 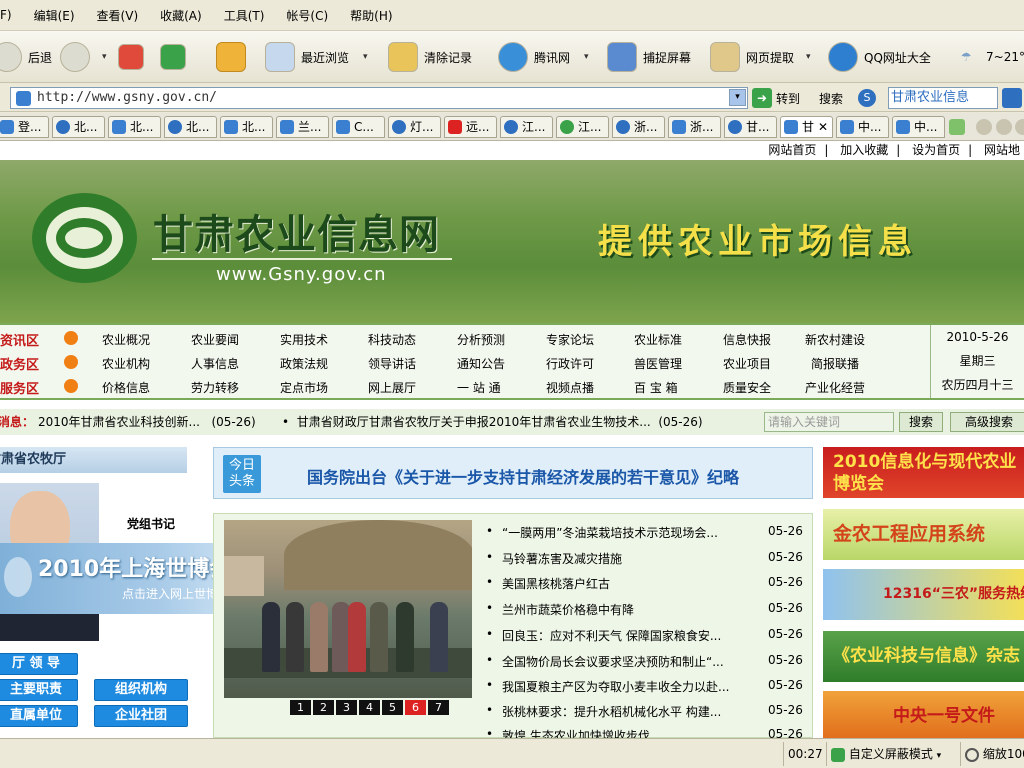 I want to click on recent-button: 最近浏览 ▾, so click(x=316, y=57).